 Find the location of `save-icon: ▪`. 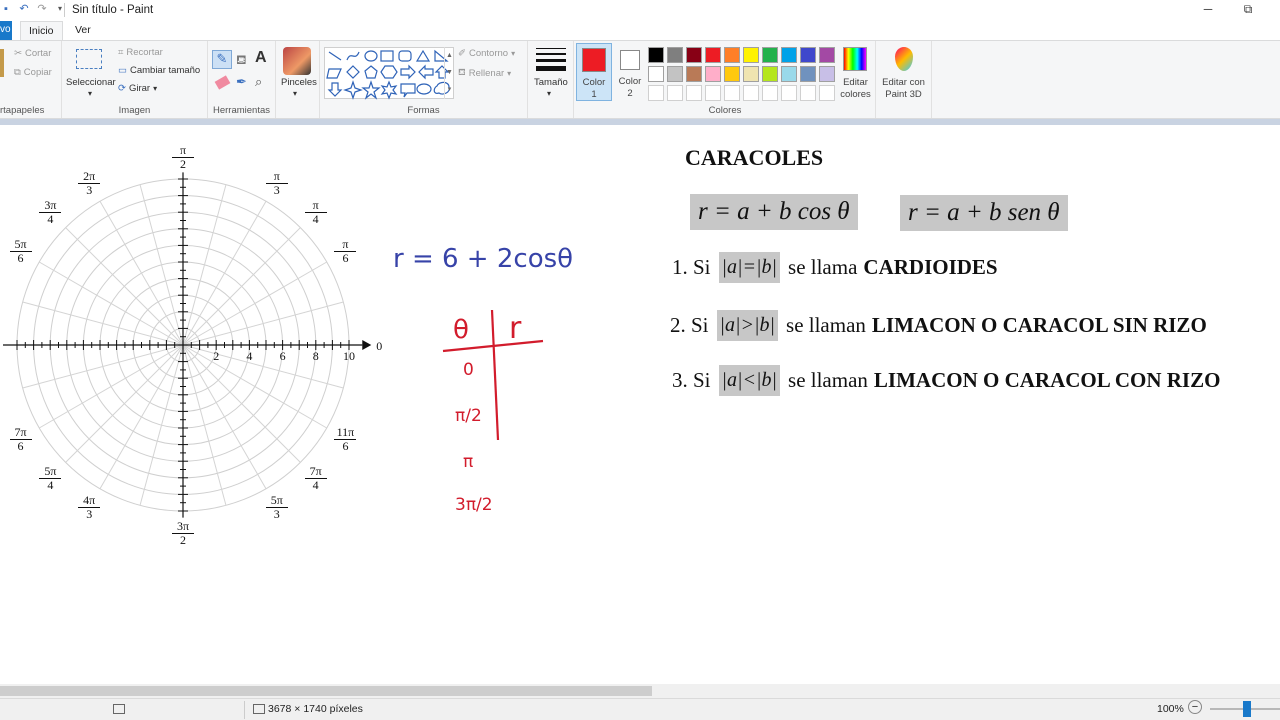

save-icon: ▪ is located at coordinates (6, 9).